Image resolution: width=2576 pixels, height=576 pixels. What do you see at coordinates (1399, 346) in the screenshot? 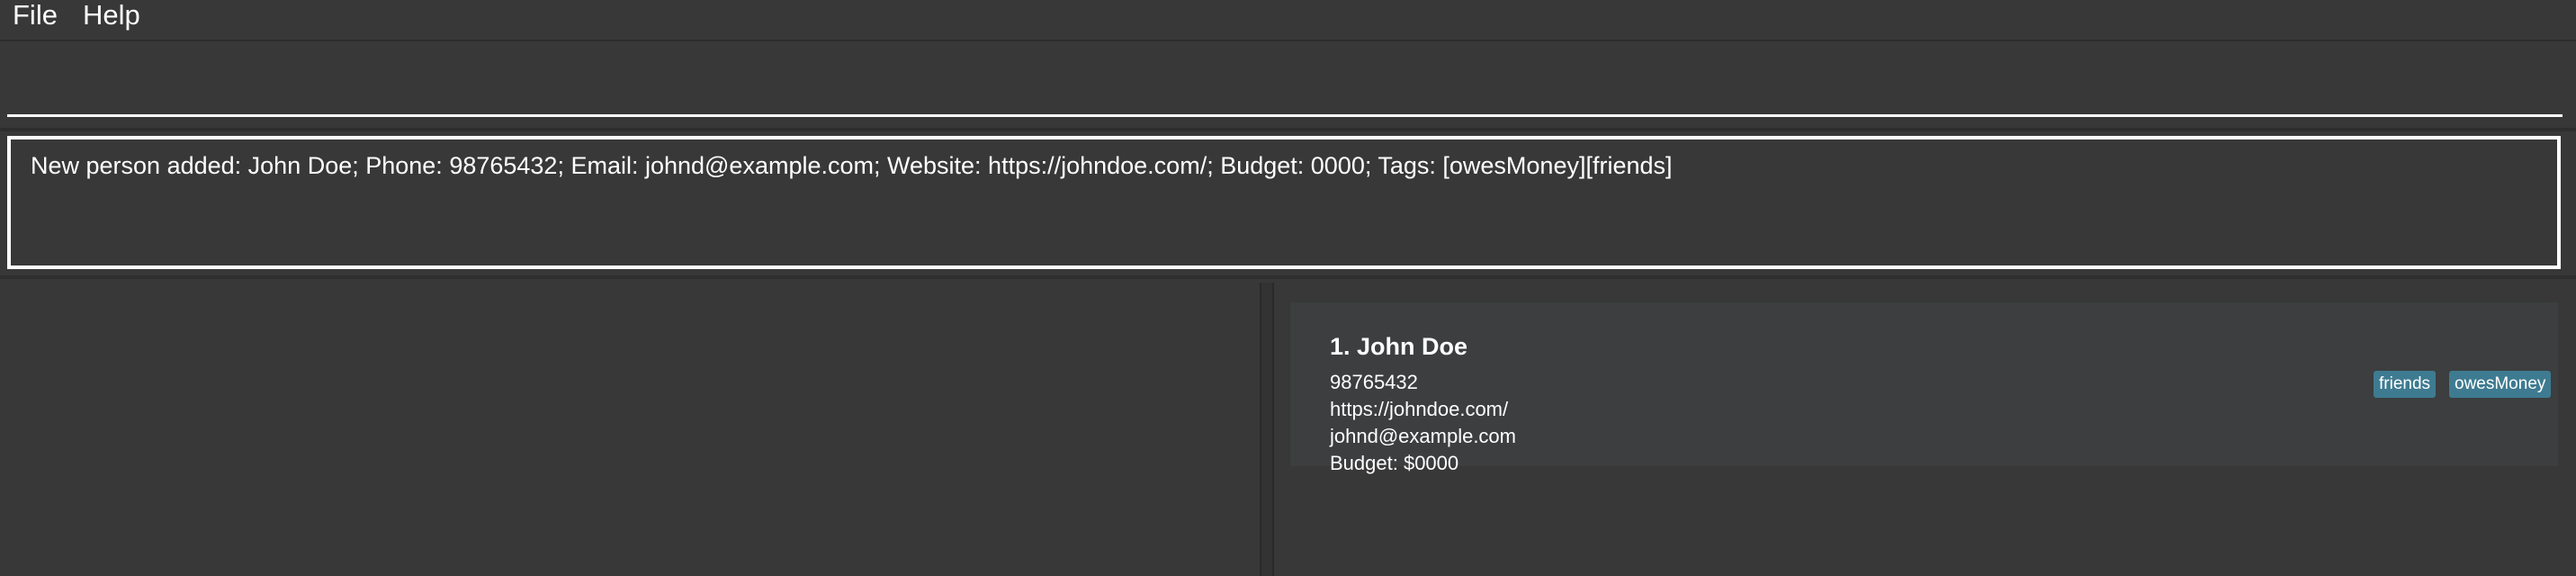
I see `person-name: 1. John Doe` at bounding box center [1399, 346].